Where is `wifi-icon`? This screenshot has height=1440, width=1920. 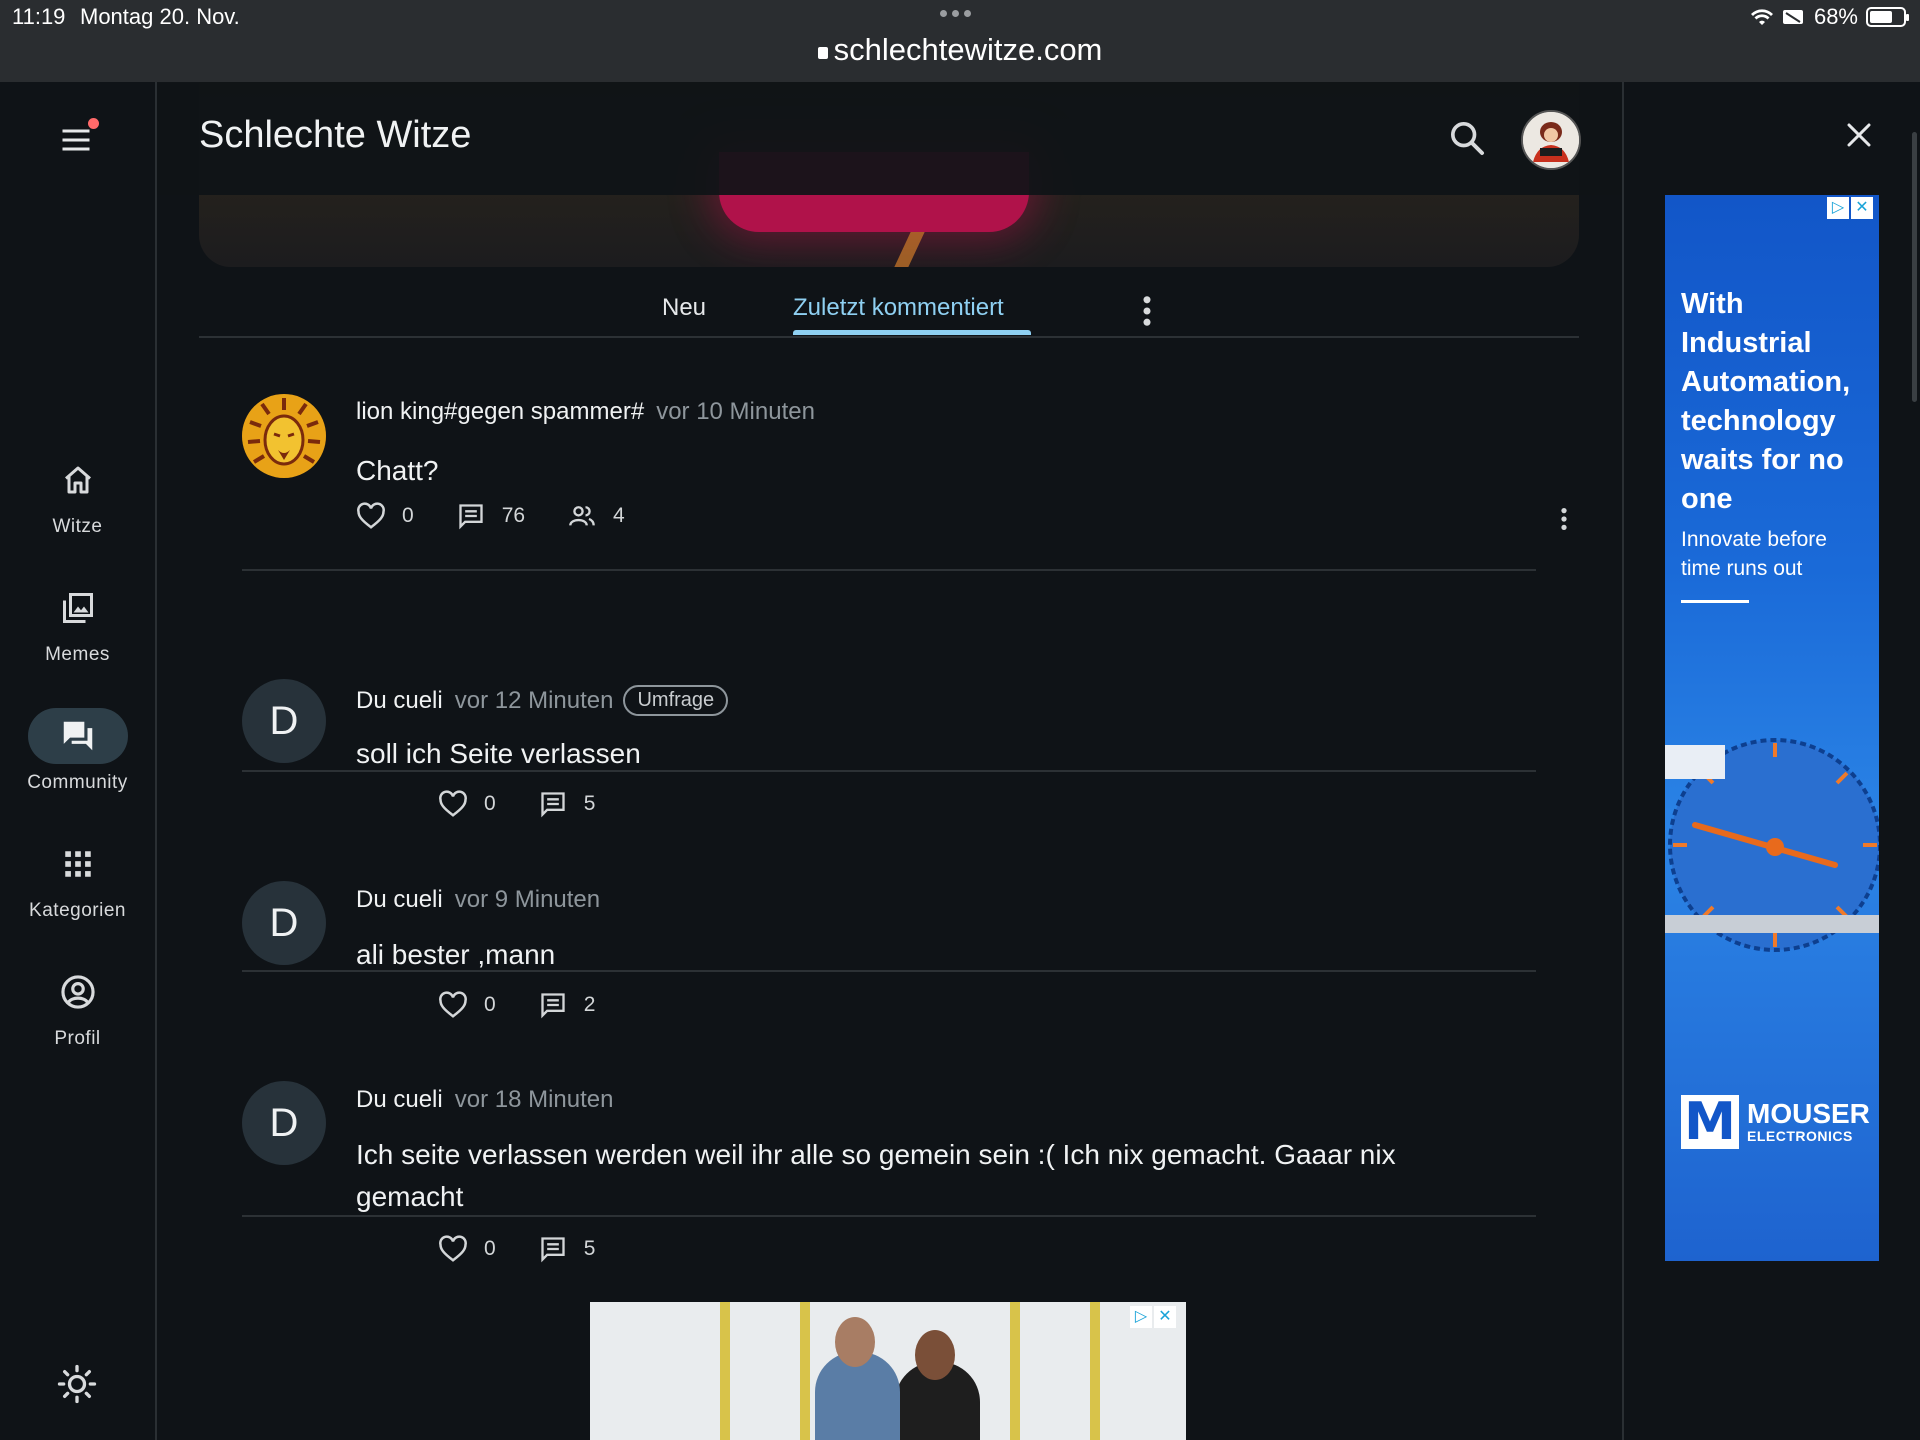 wifi-icon is located at coordinates (1761, 17).